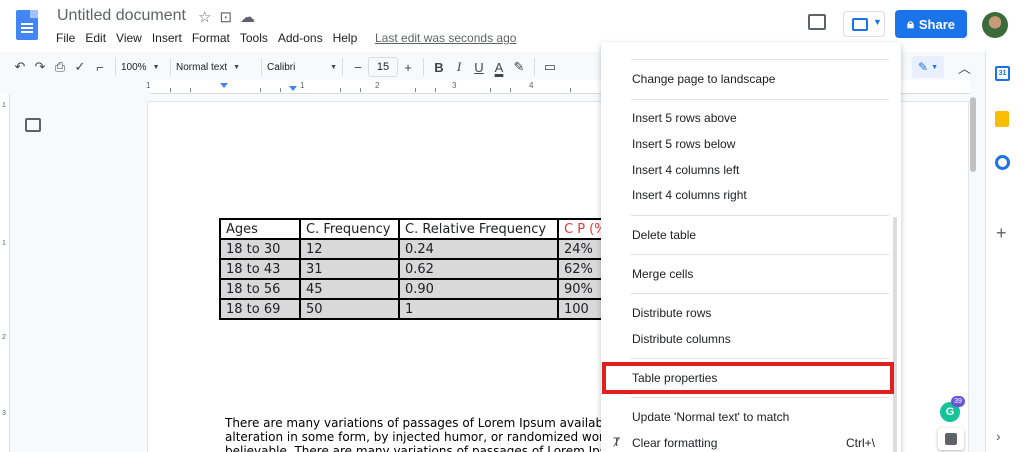  Describe the element at coordinates (683, 144) in the screenshot. I see `menu-item-insert-rows-below: Insert 5 rows below` at that location.